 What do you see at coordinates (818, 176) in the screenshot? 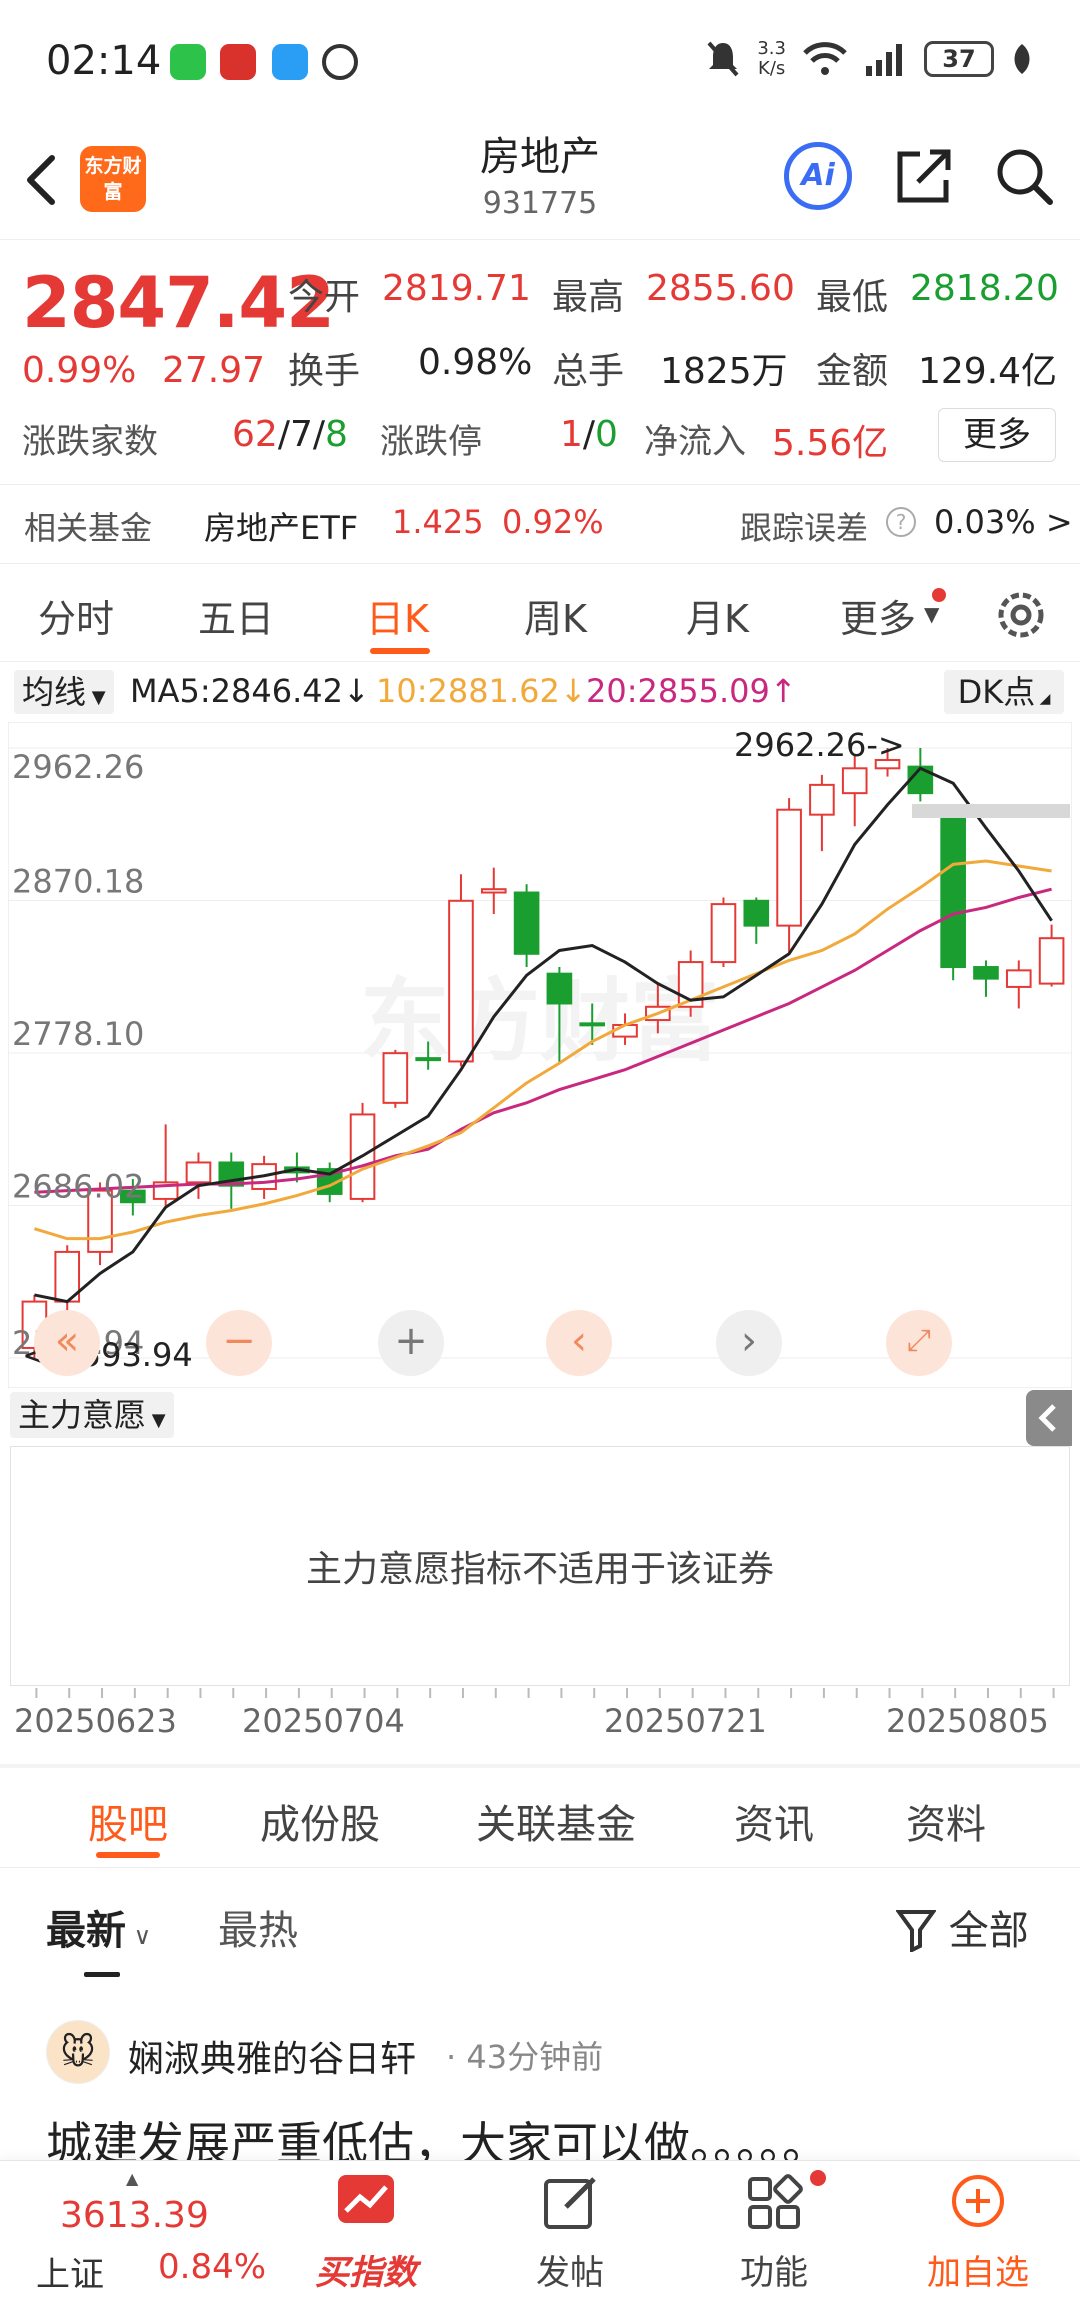
I see `ai-assistant-button: Ai` at bounding box center [818, 176].